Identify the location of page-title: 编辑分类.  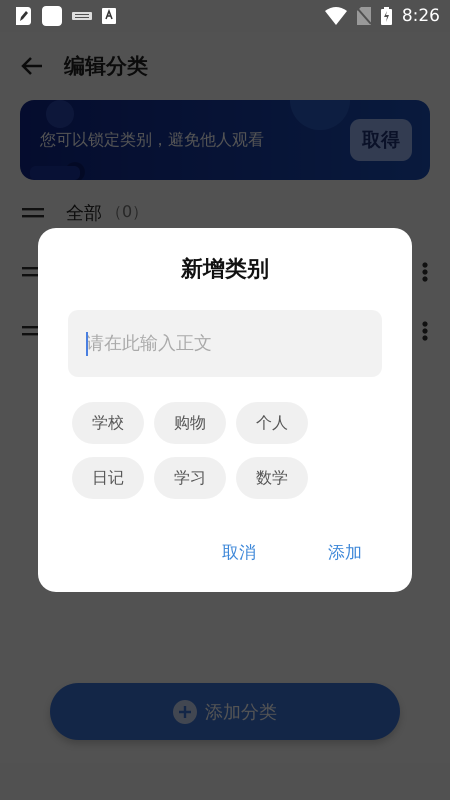
(106, 66).